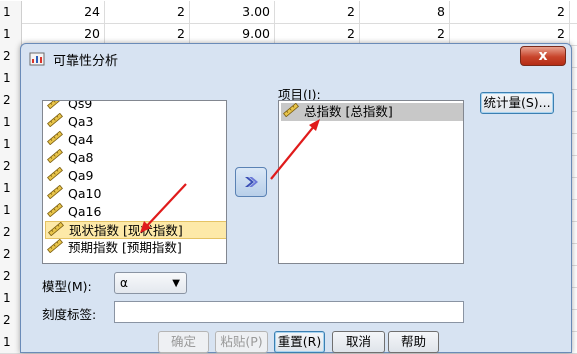 The height and width of the screenshot is (354, 577). What do you see at coordinates (299, 342) in the screenshot?
I see `reset-button: 重置(R)` at bounding box center [299, 342].